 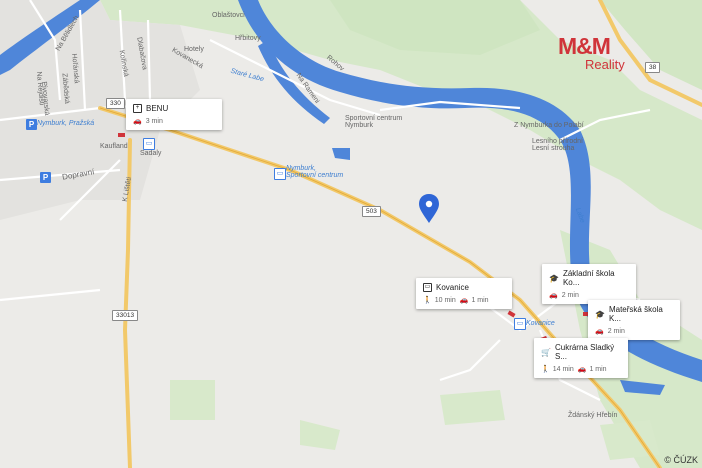 What do you see at coordinates (114, 146) in the screenshot?
I see `place-label: Kaufland` at bounding box center [114, 146].